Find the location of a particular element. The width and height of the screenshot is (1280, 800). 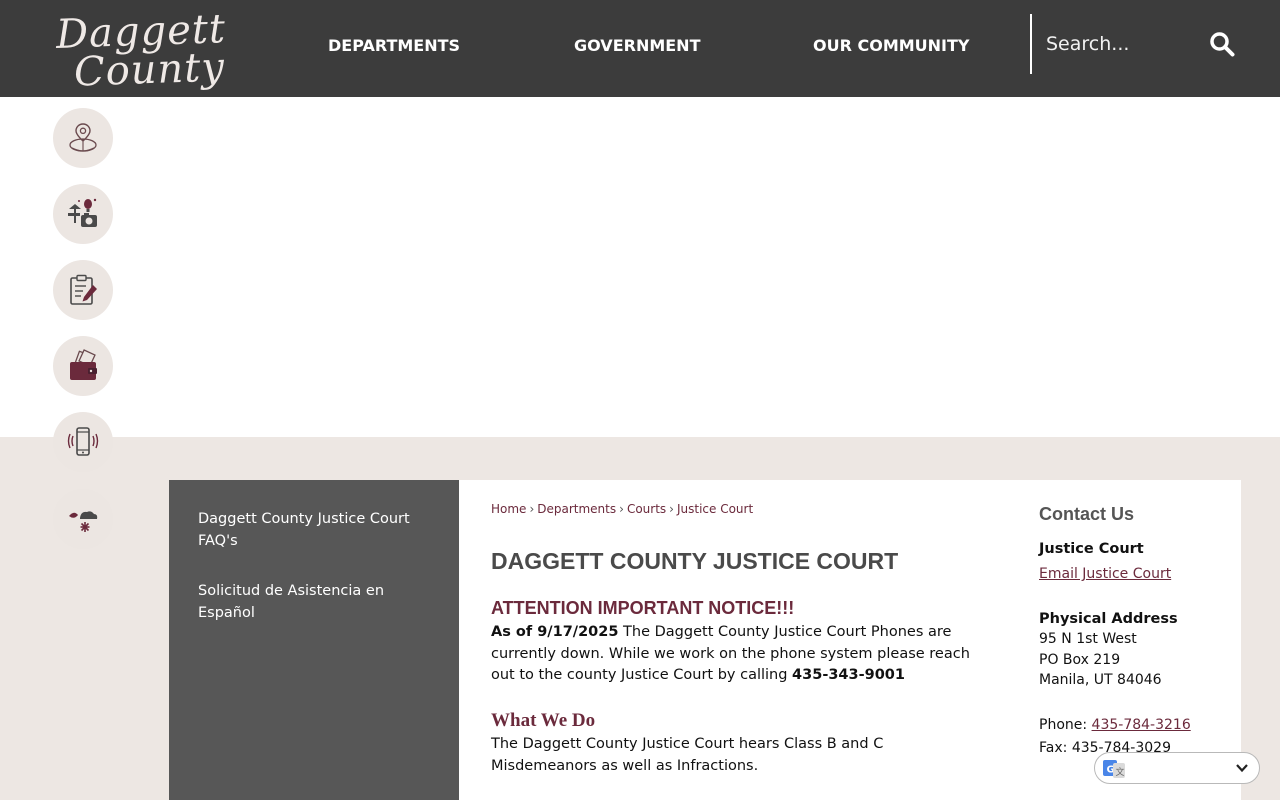

phone-label: Phone: is located at coordinates (1065, 724).